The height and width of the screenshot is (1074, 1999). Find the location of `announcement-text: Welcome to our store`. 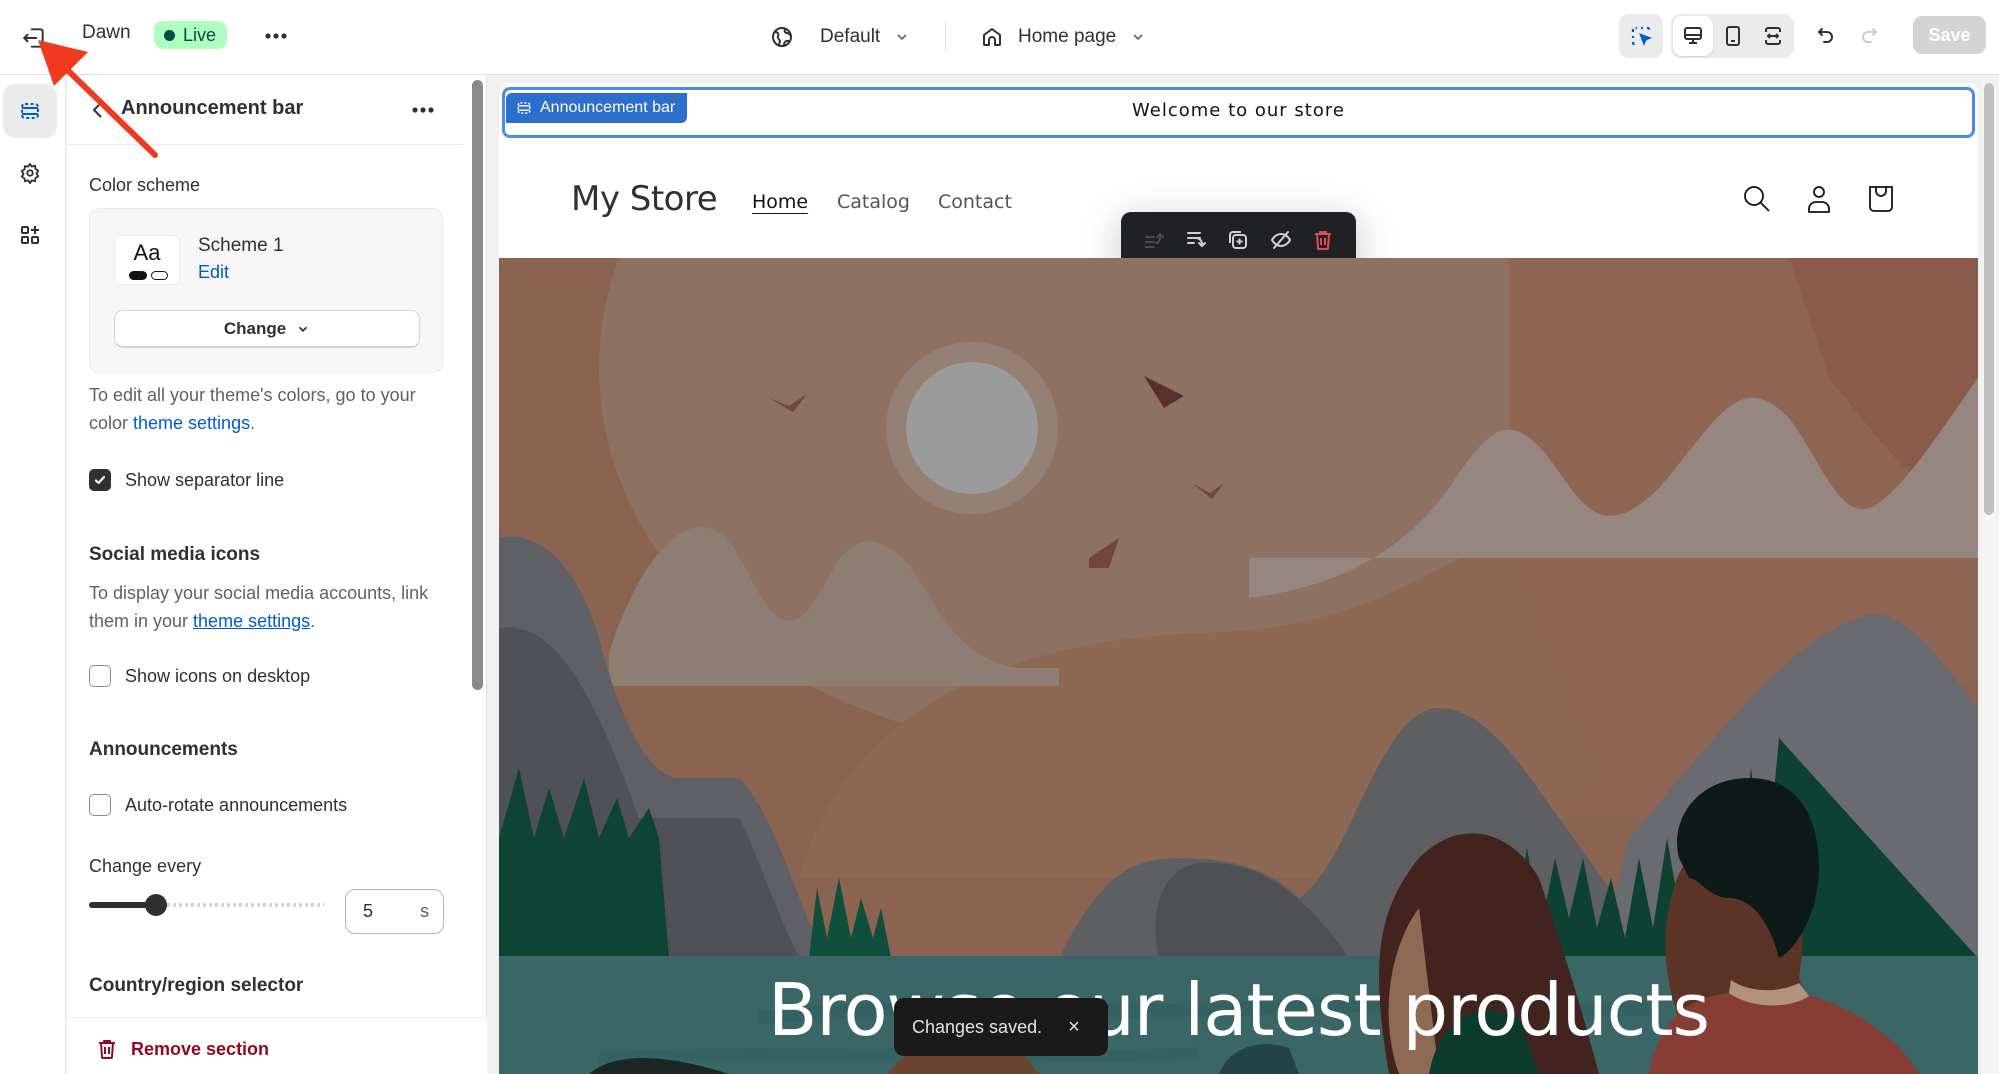

announcement-text: Welcome to our store is located at coordinates (1238, 110).